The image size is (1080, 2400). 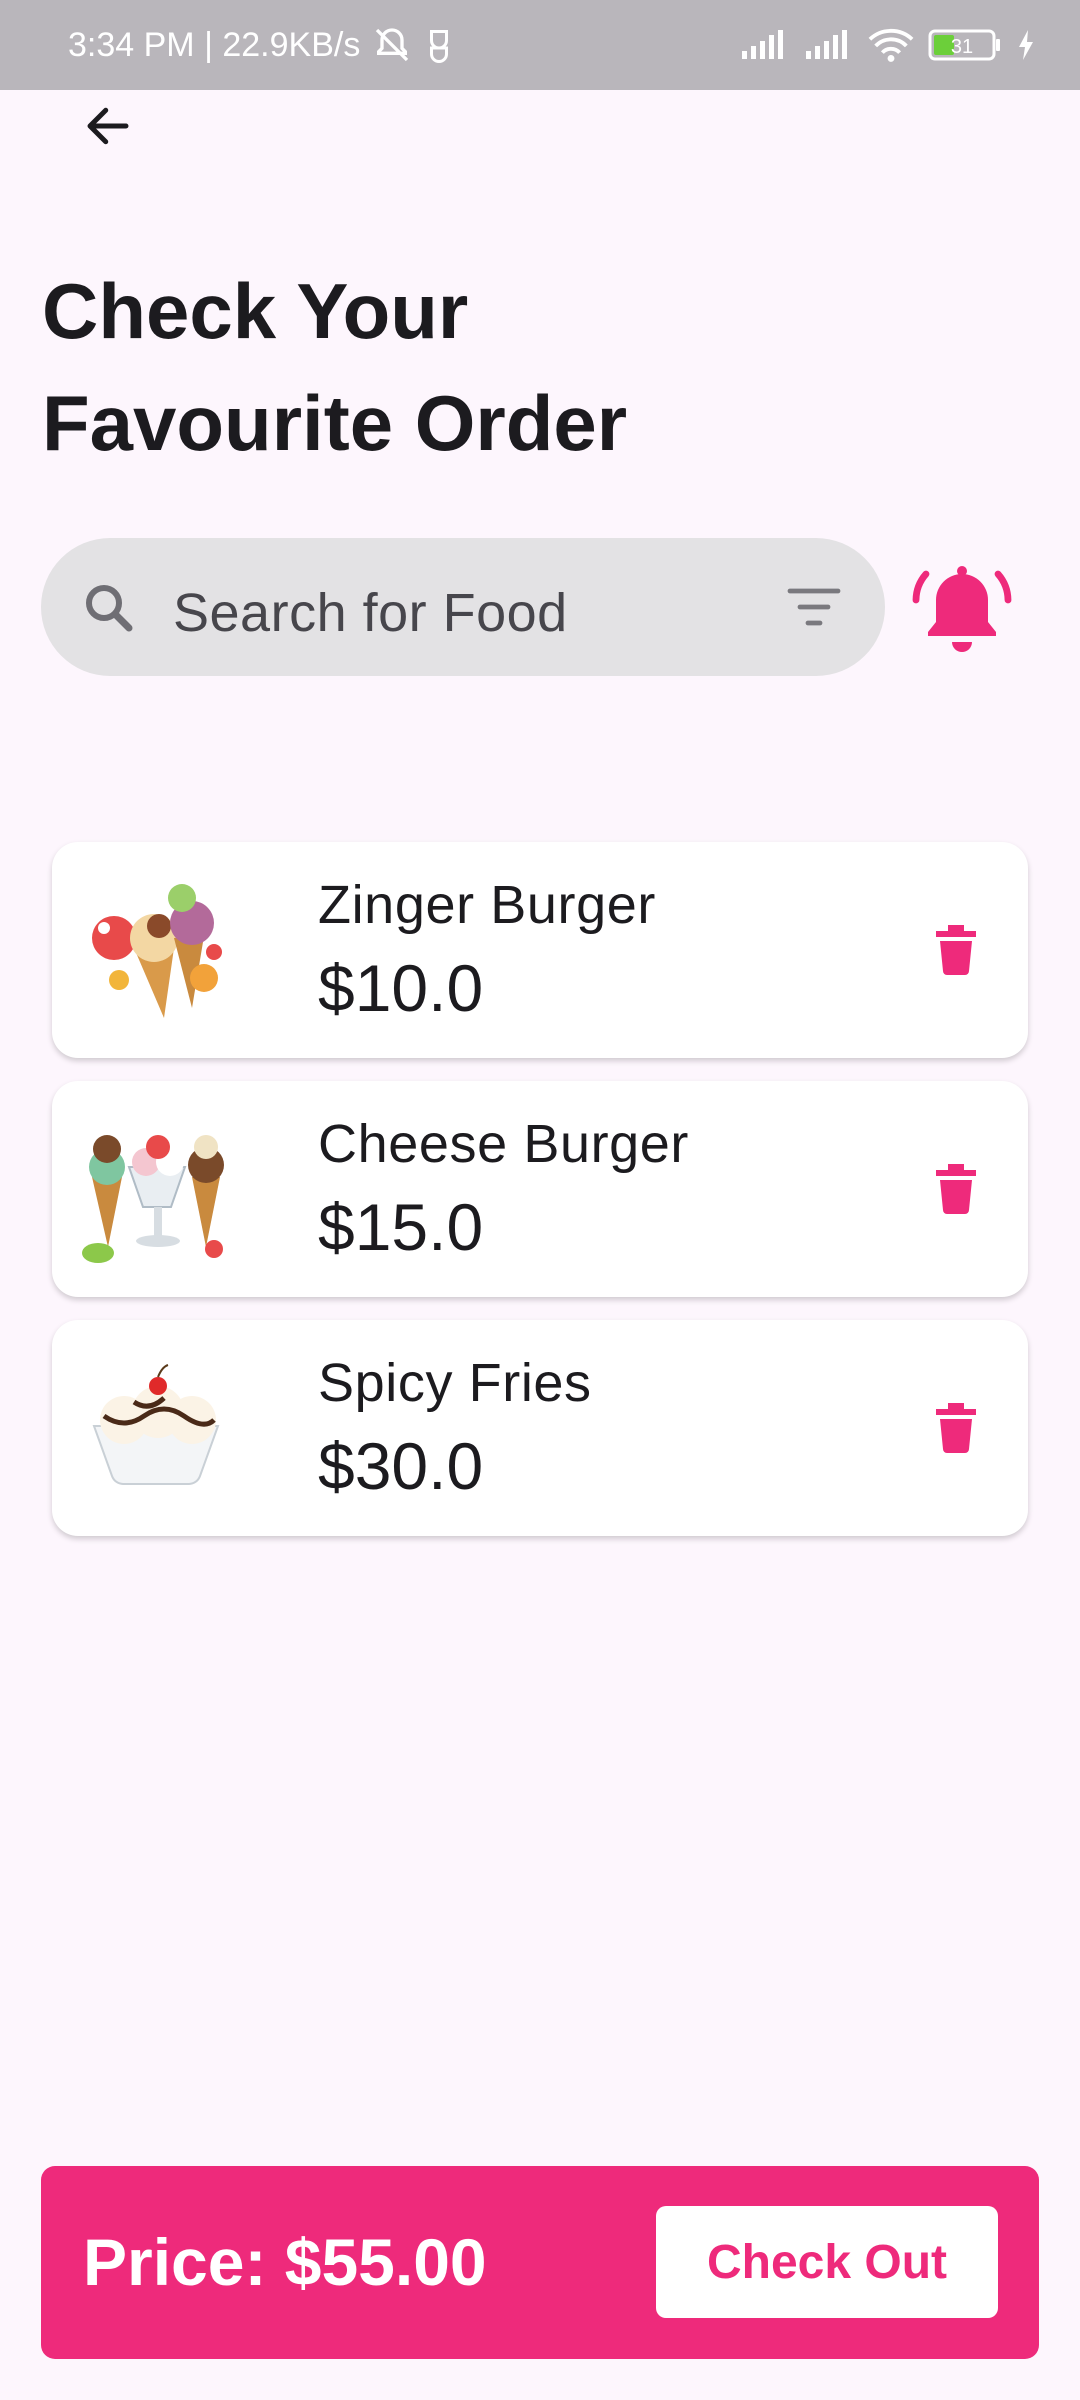 I want to click on status-right: 31, so click(x=888, y=45).